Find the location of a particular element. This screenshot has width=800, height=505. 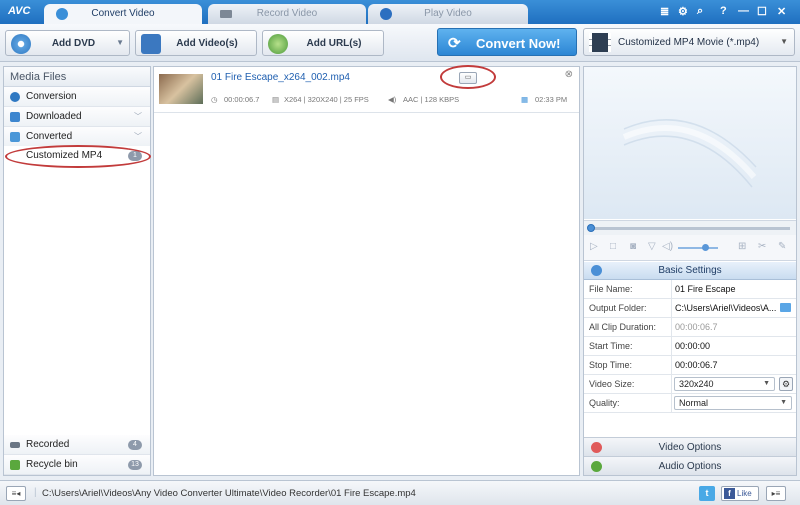

setting-label: Output Folder: is located at coordinates (628, 308).